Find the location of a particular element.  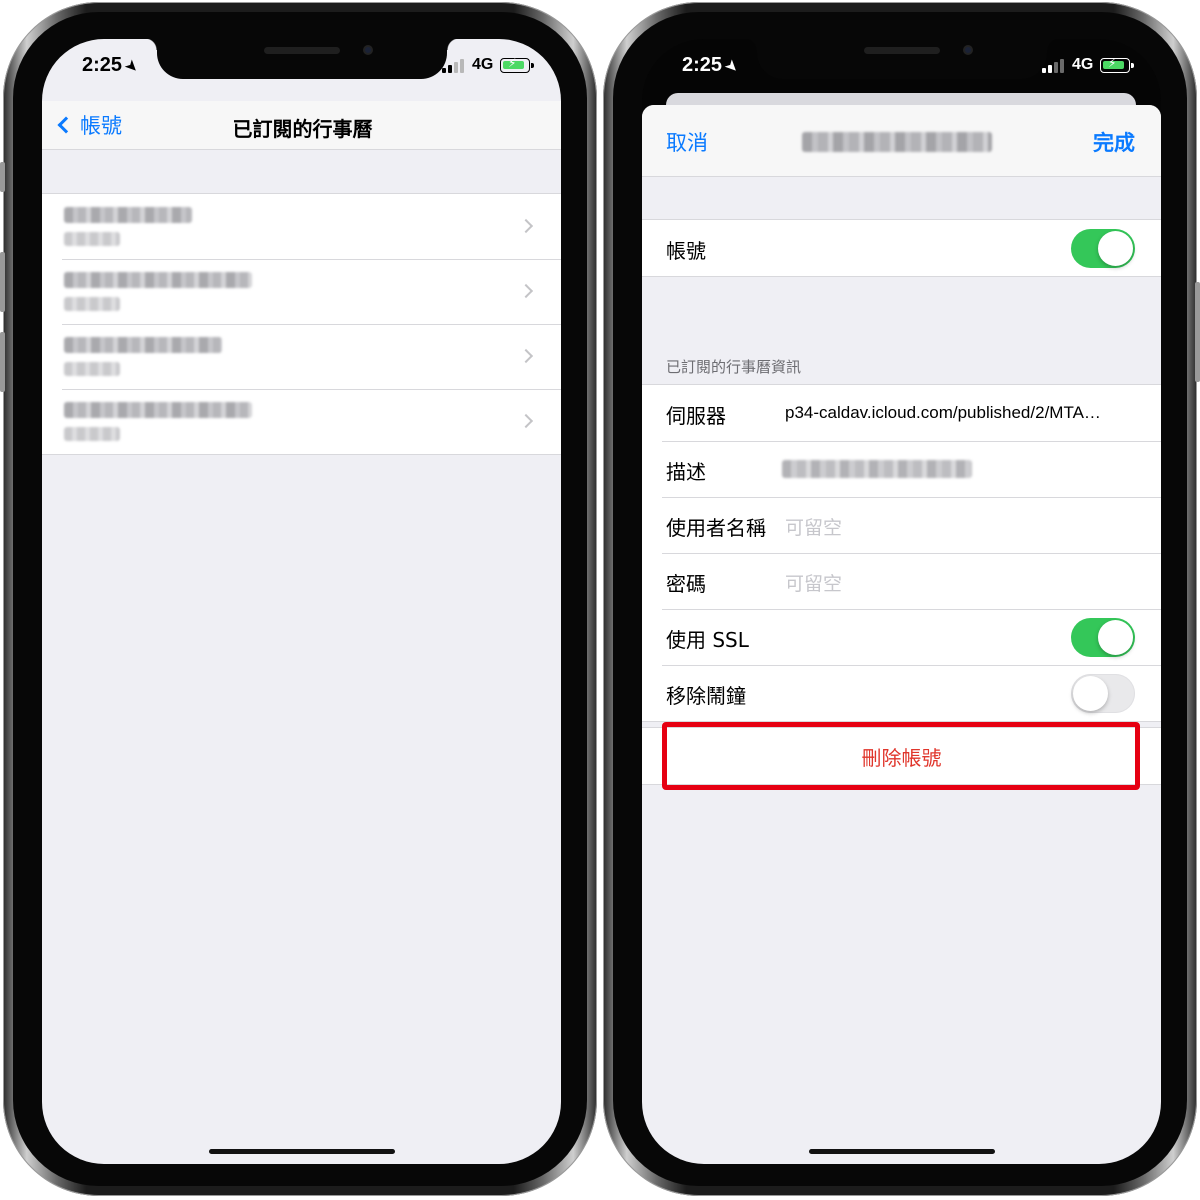

navigation-bar: 帳號 已訂閱的行事曆 is located at coordinates (301, 125).